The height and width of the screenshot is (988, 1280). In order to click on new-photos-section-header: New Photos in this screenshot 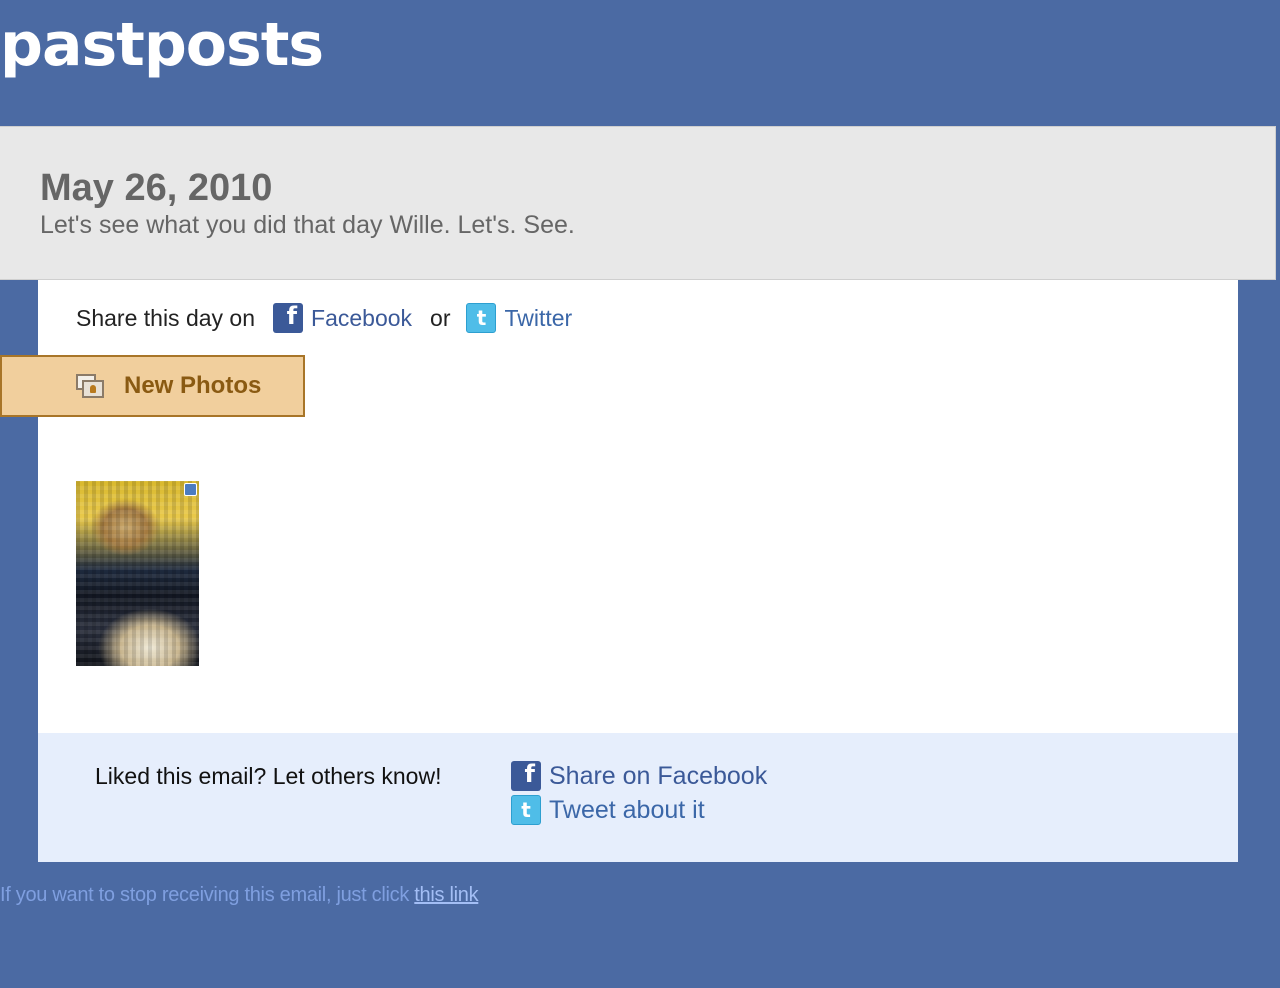, I will do `click(152, 386)`.